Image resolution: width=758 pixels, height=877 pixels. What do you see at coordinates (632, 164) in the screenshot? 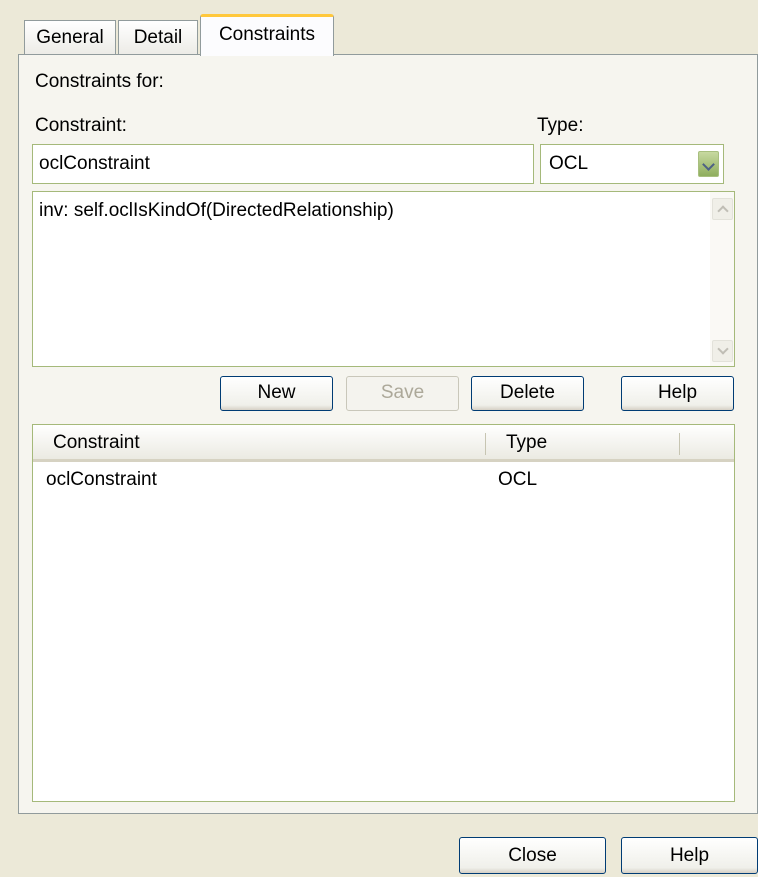
I see `type-dropdown: OCL` at bounding box center [632, 164].